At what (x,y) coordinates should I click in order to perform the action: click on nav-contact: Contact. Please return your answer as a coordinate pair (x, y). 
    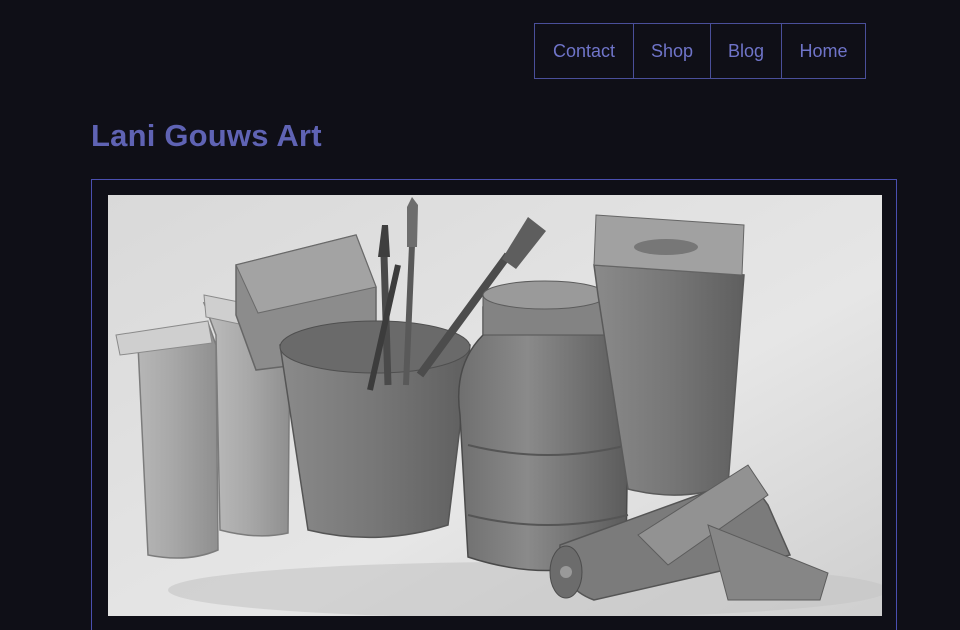
    Looking at the image, I should click on (584, 51).